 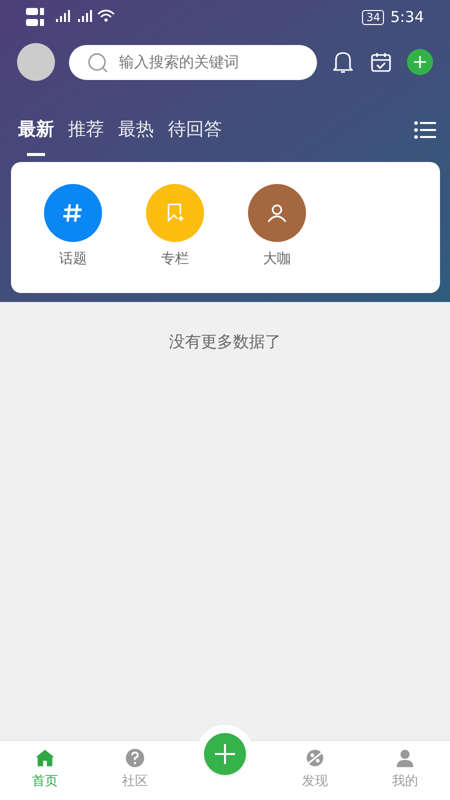 I want to click on create-button, so click(x=225, y=754).